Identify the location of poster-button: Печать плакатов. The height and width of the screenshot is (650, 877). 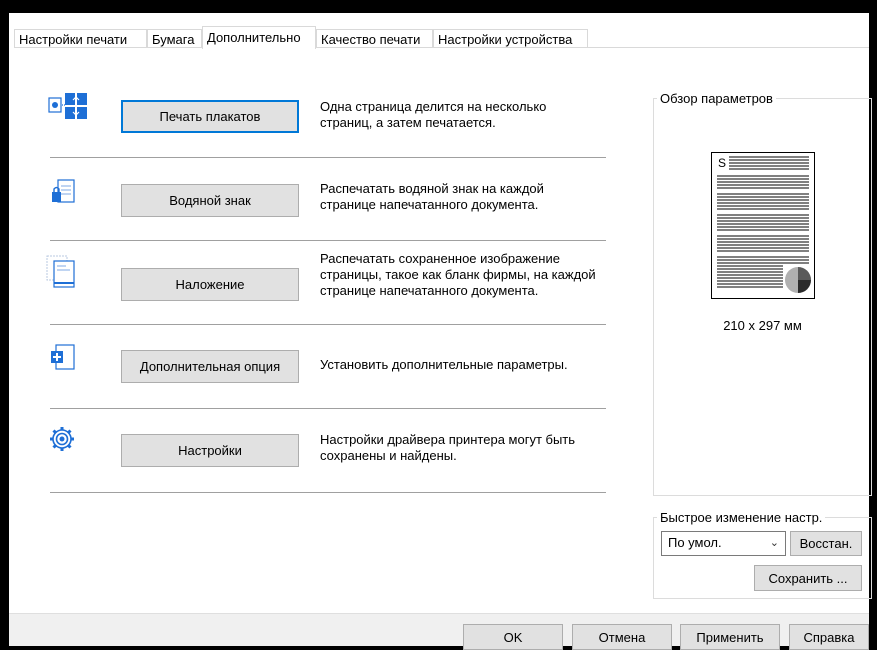
(210, 116).